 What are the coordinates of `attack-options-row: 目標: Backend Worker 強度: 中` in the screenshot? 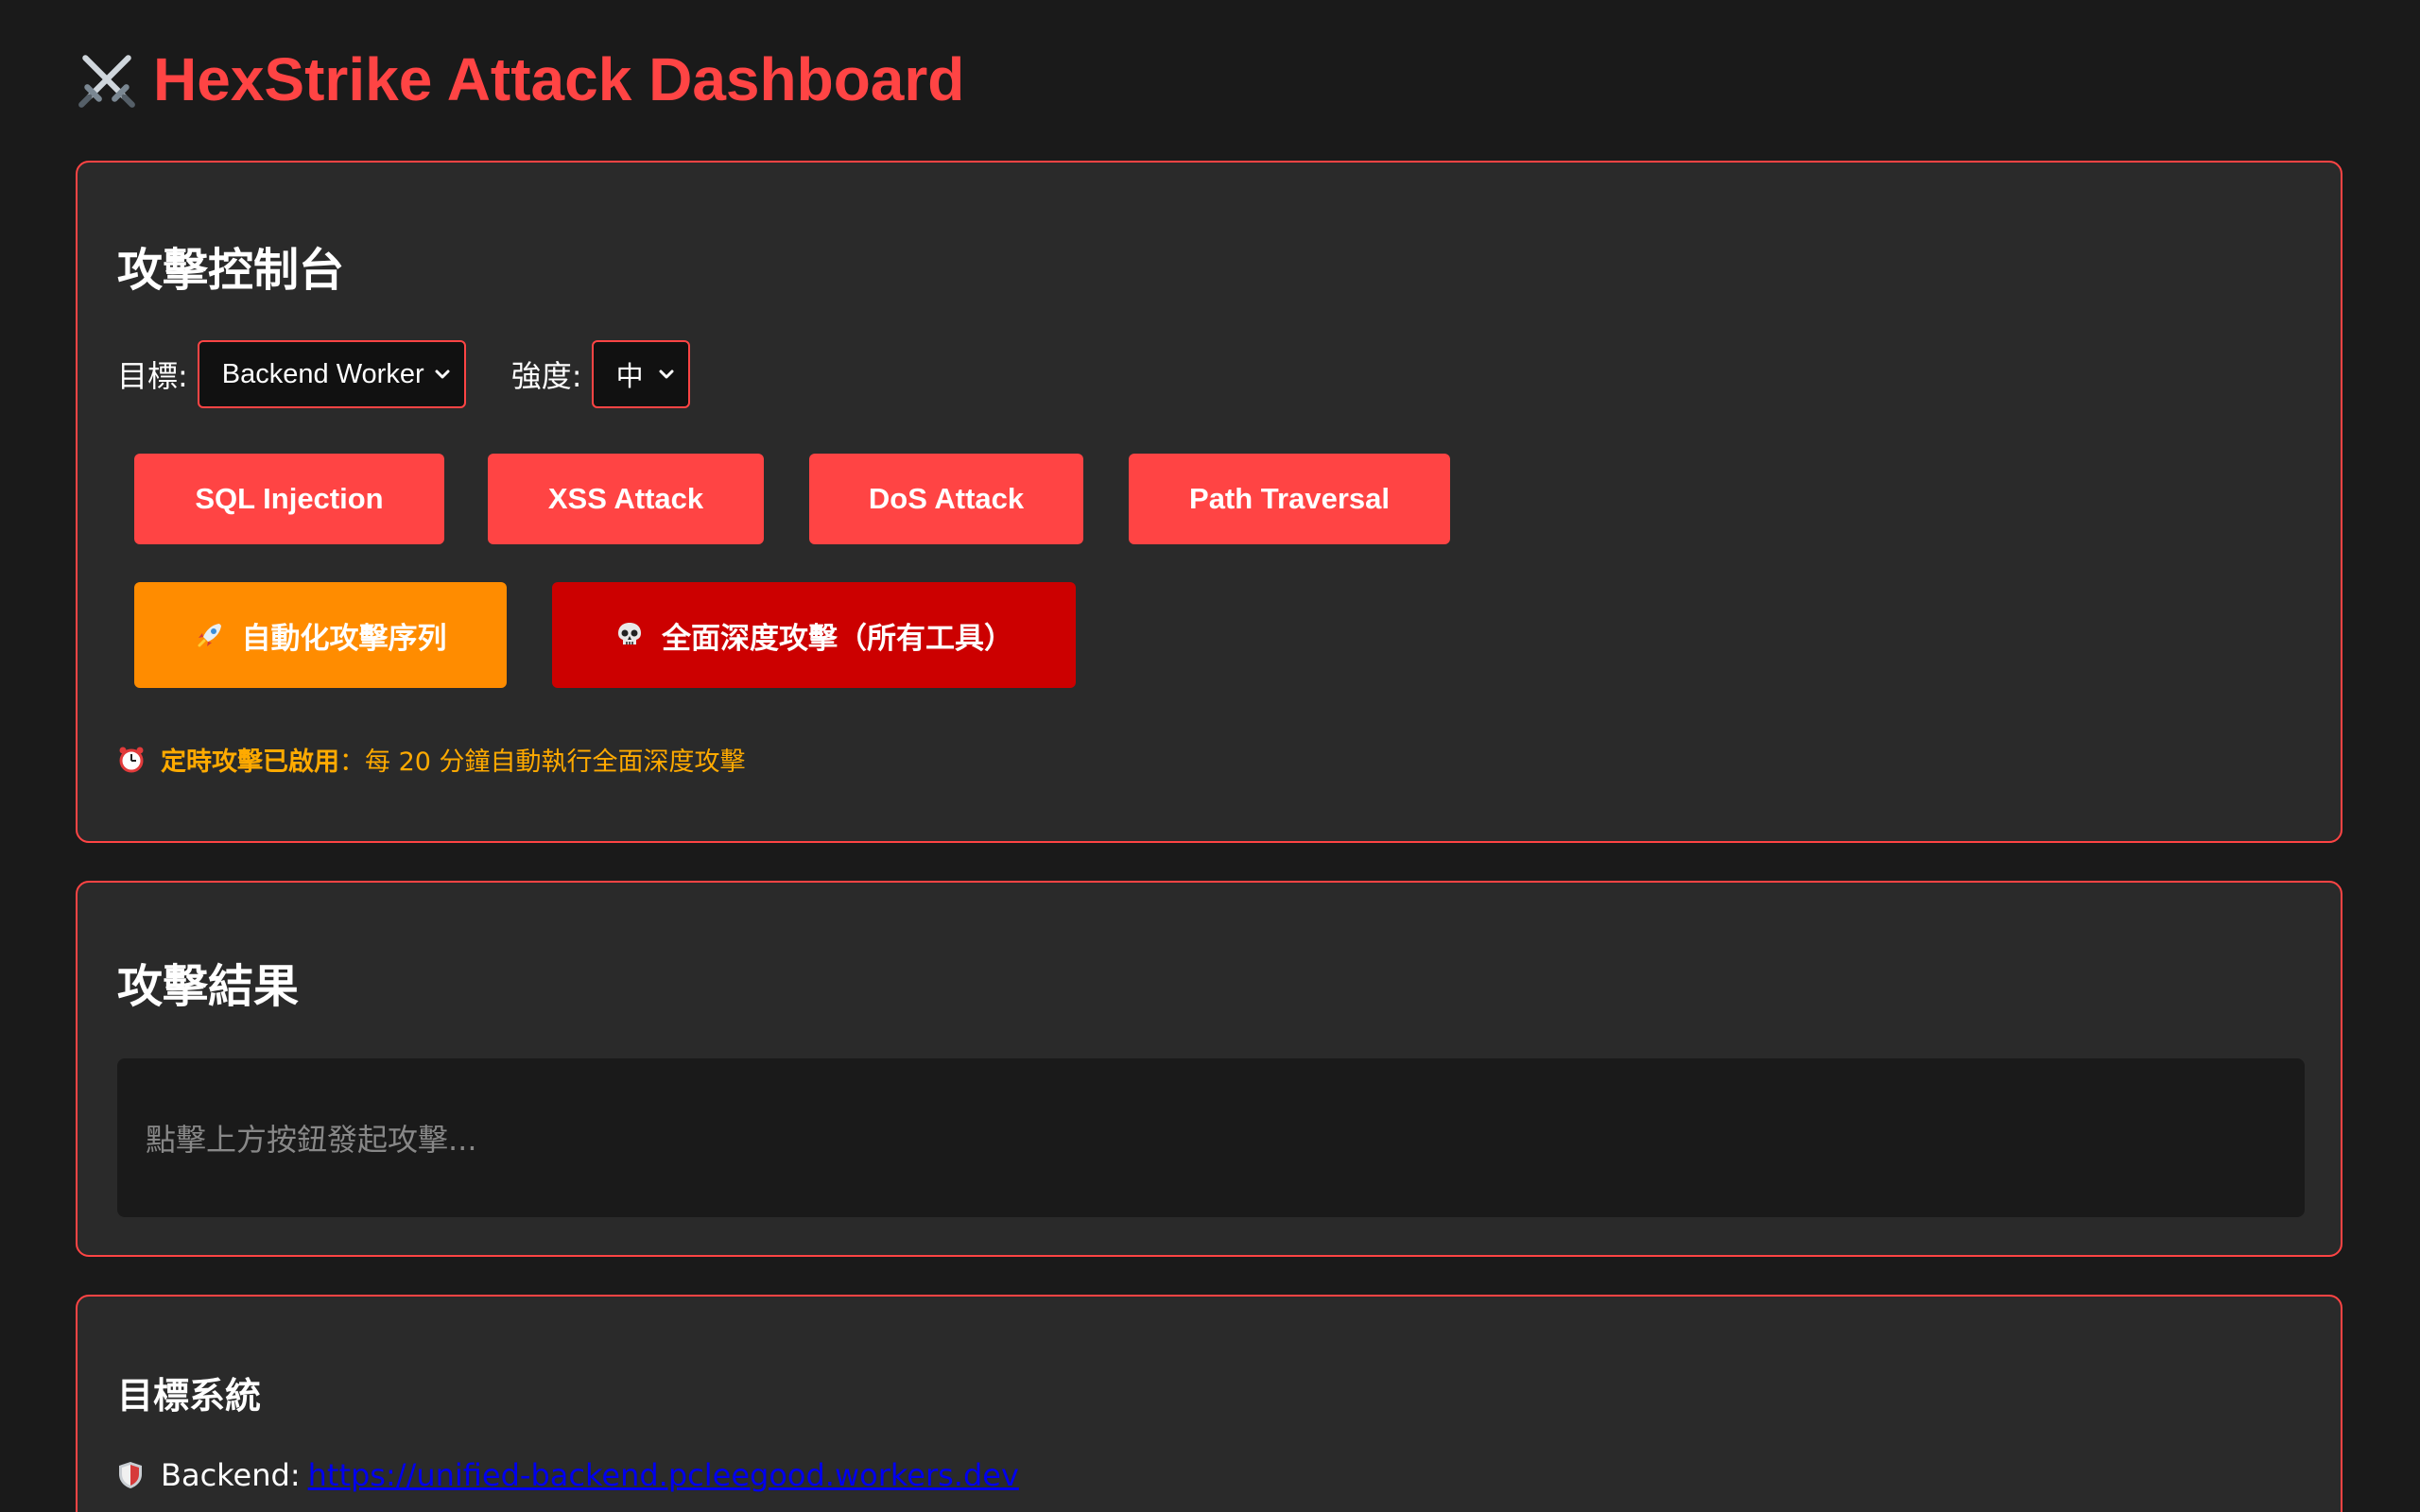 It's located at (403, 374).